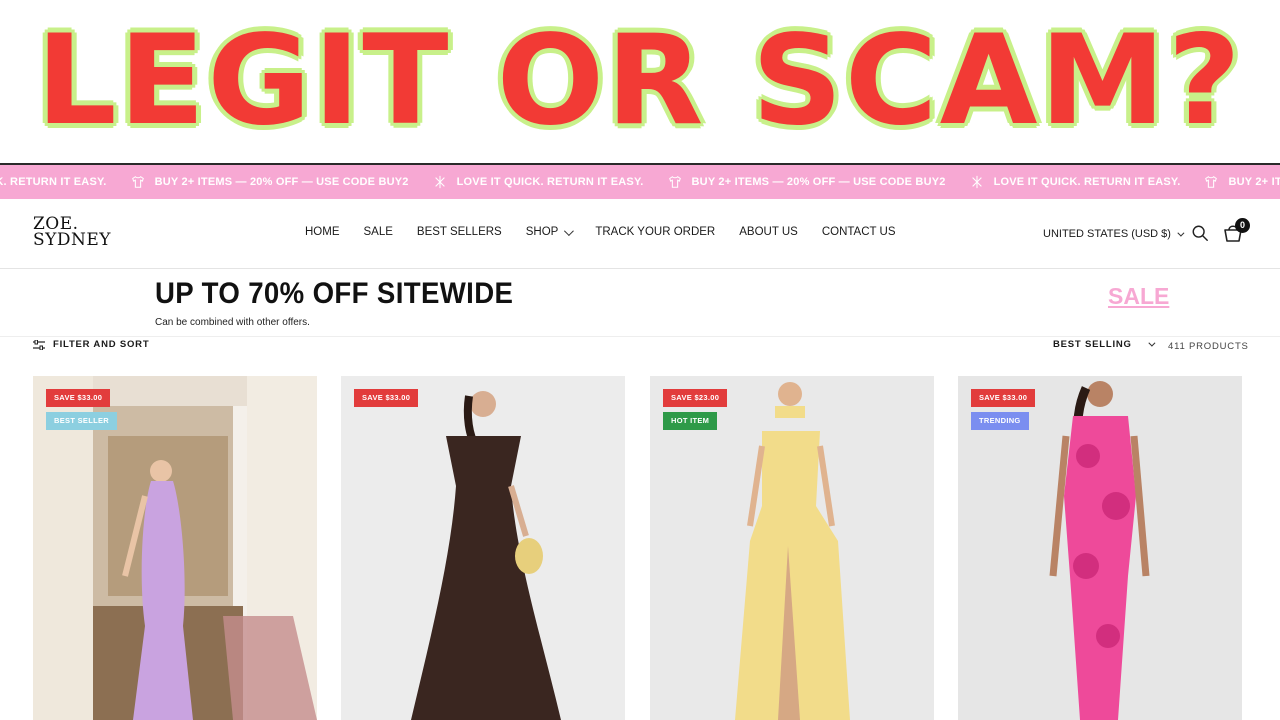 This screenshot has height=720, width=1280. Describe the element at coordinates (81, 421) in the screenshot. I see `tag-badge: BEST SELLER` at that location.